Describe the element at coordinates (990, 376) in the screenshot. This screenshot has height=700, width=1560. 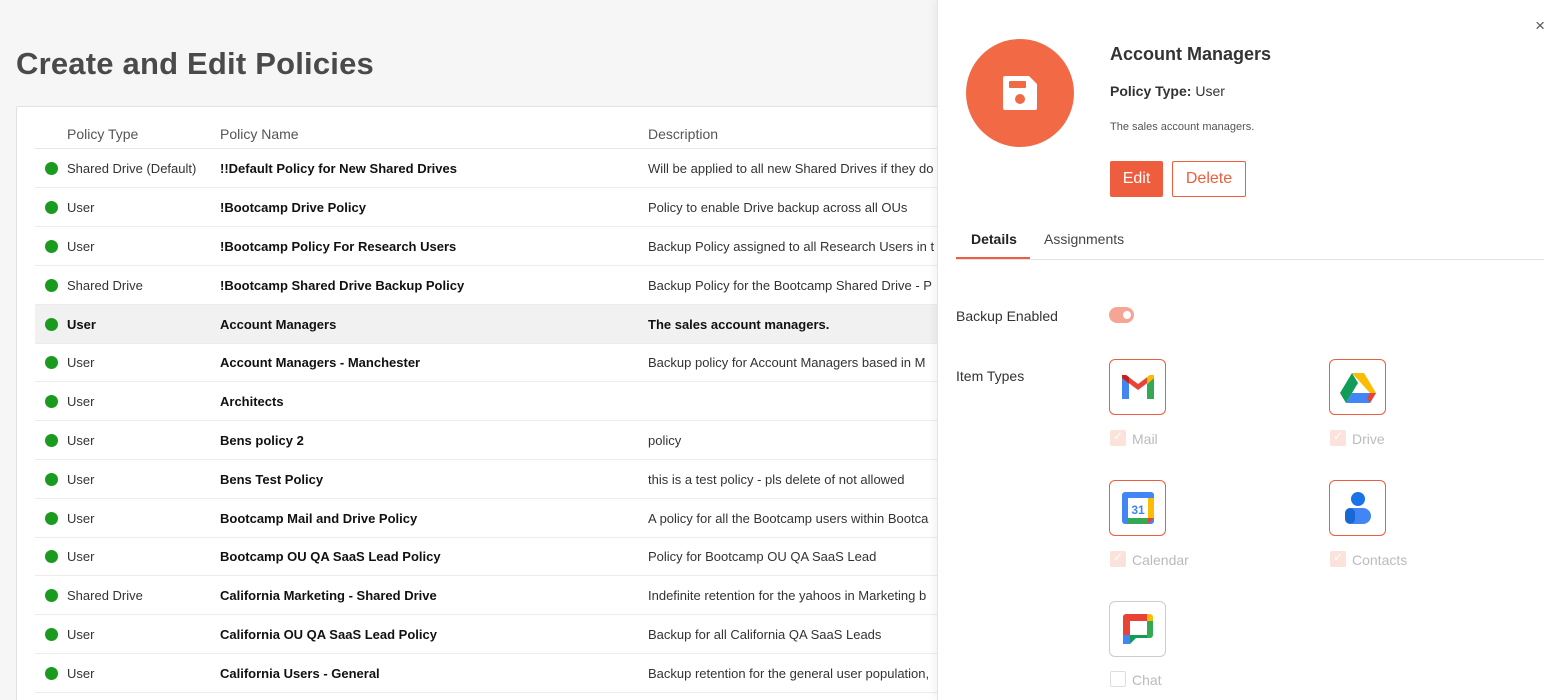
I see `item-types-label: Item Types` at that location.